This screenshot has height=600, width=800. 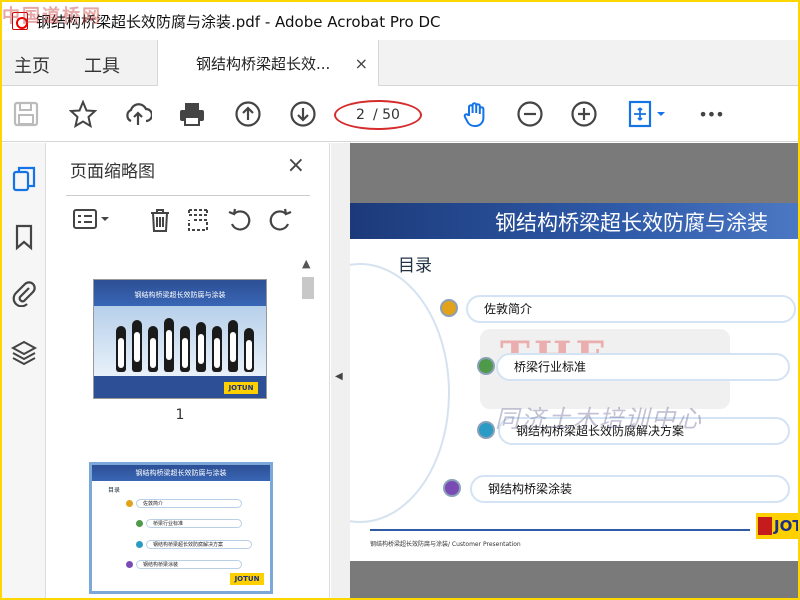 I want to click on more-icon: •••, so click(x=711, y=114).